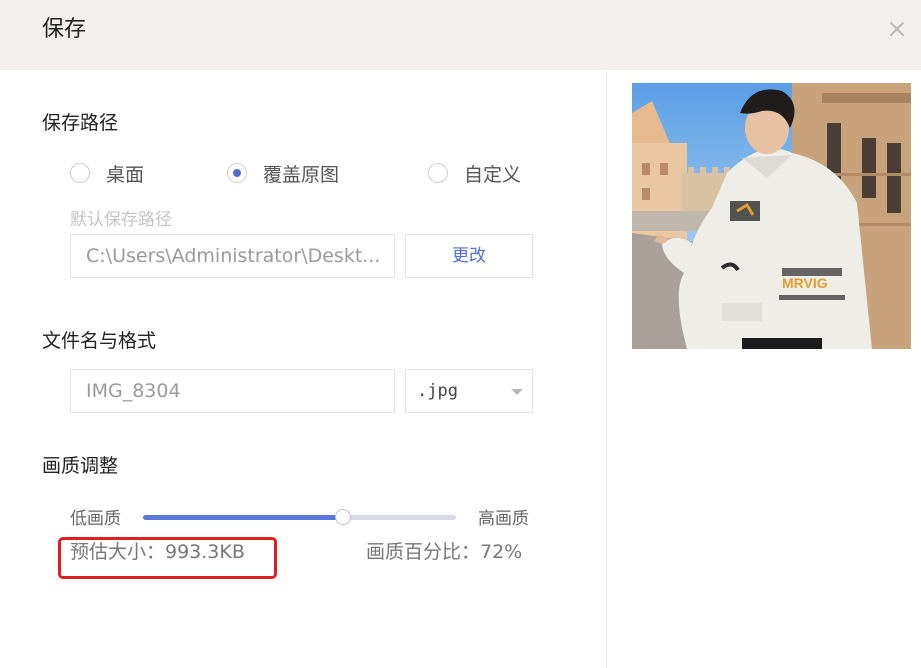  Describe the element at coordinates (95, 519) in the screenshot. I see `low-quality-label: 低画质` at that location.